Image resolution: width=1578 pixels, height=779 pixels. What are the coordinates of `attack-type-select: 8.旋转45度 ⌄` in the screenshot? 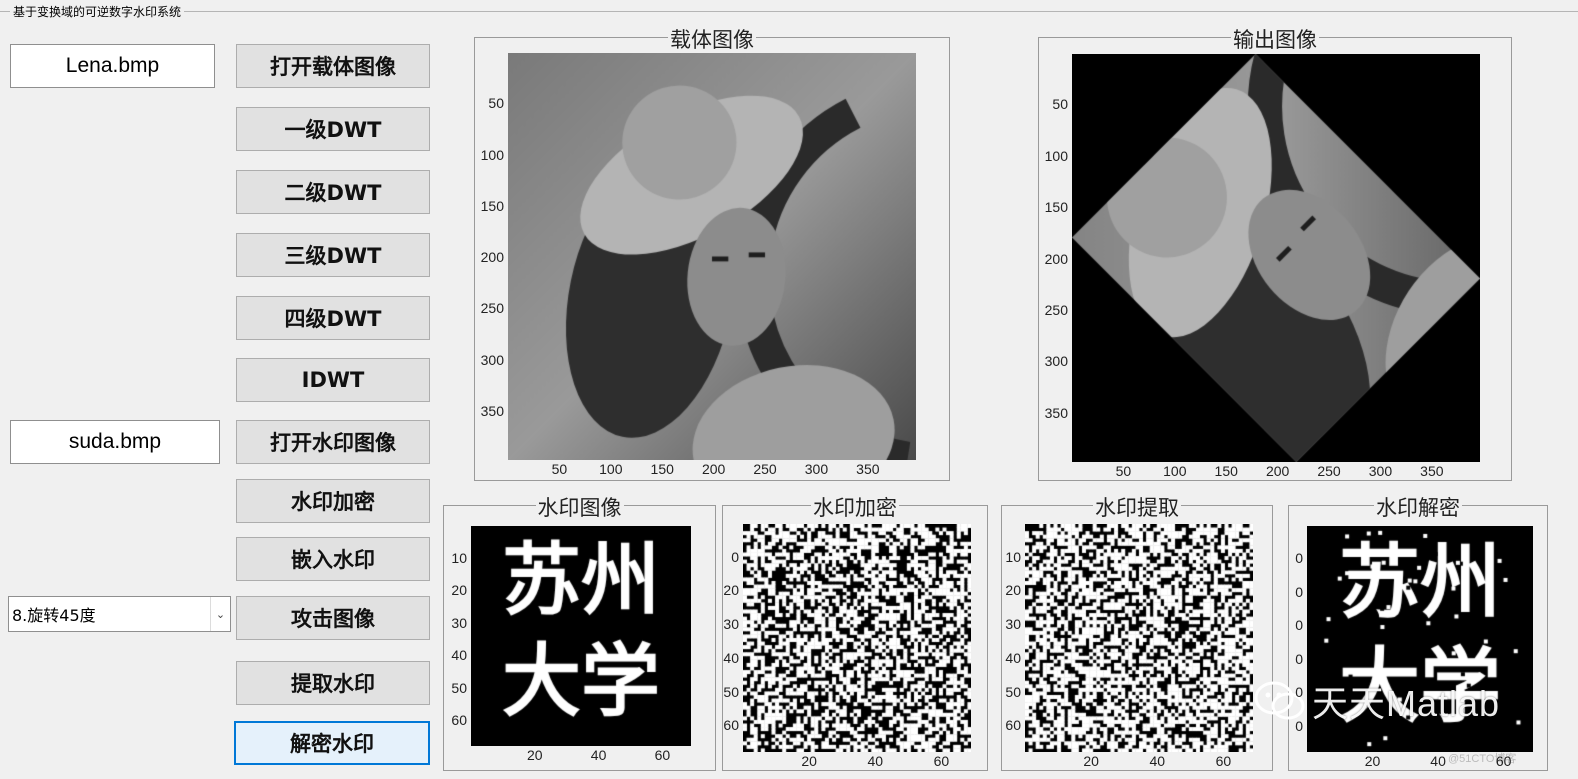 It's located at (119, 614).